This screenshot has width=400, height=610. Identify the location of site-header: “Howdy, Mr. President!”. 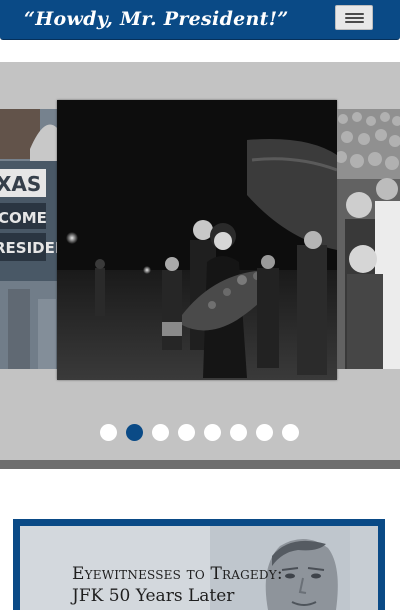
(200, 20).